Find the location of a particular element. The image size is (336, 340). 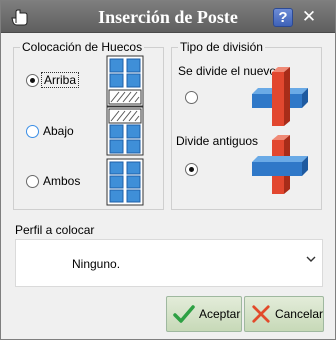

cancel-button: Cancelar is located at coordinates (284, 314).